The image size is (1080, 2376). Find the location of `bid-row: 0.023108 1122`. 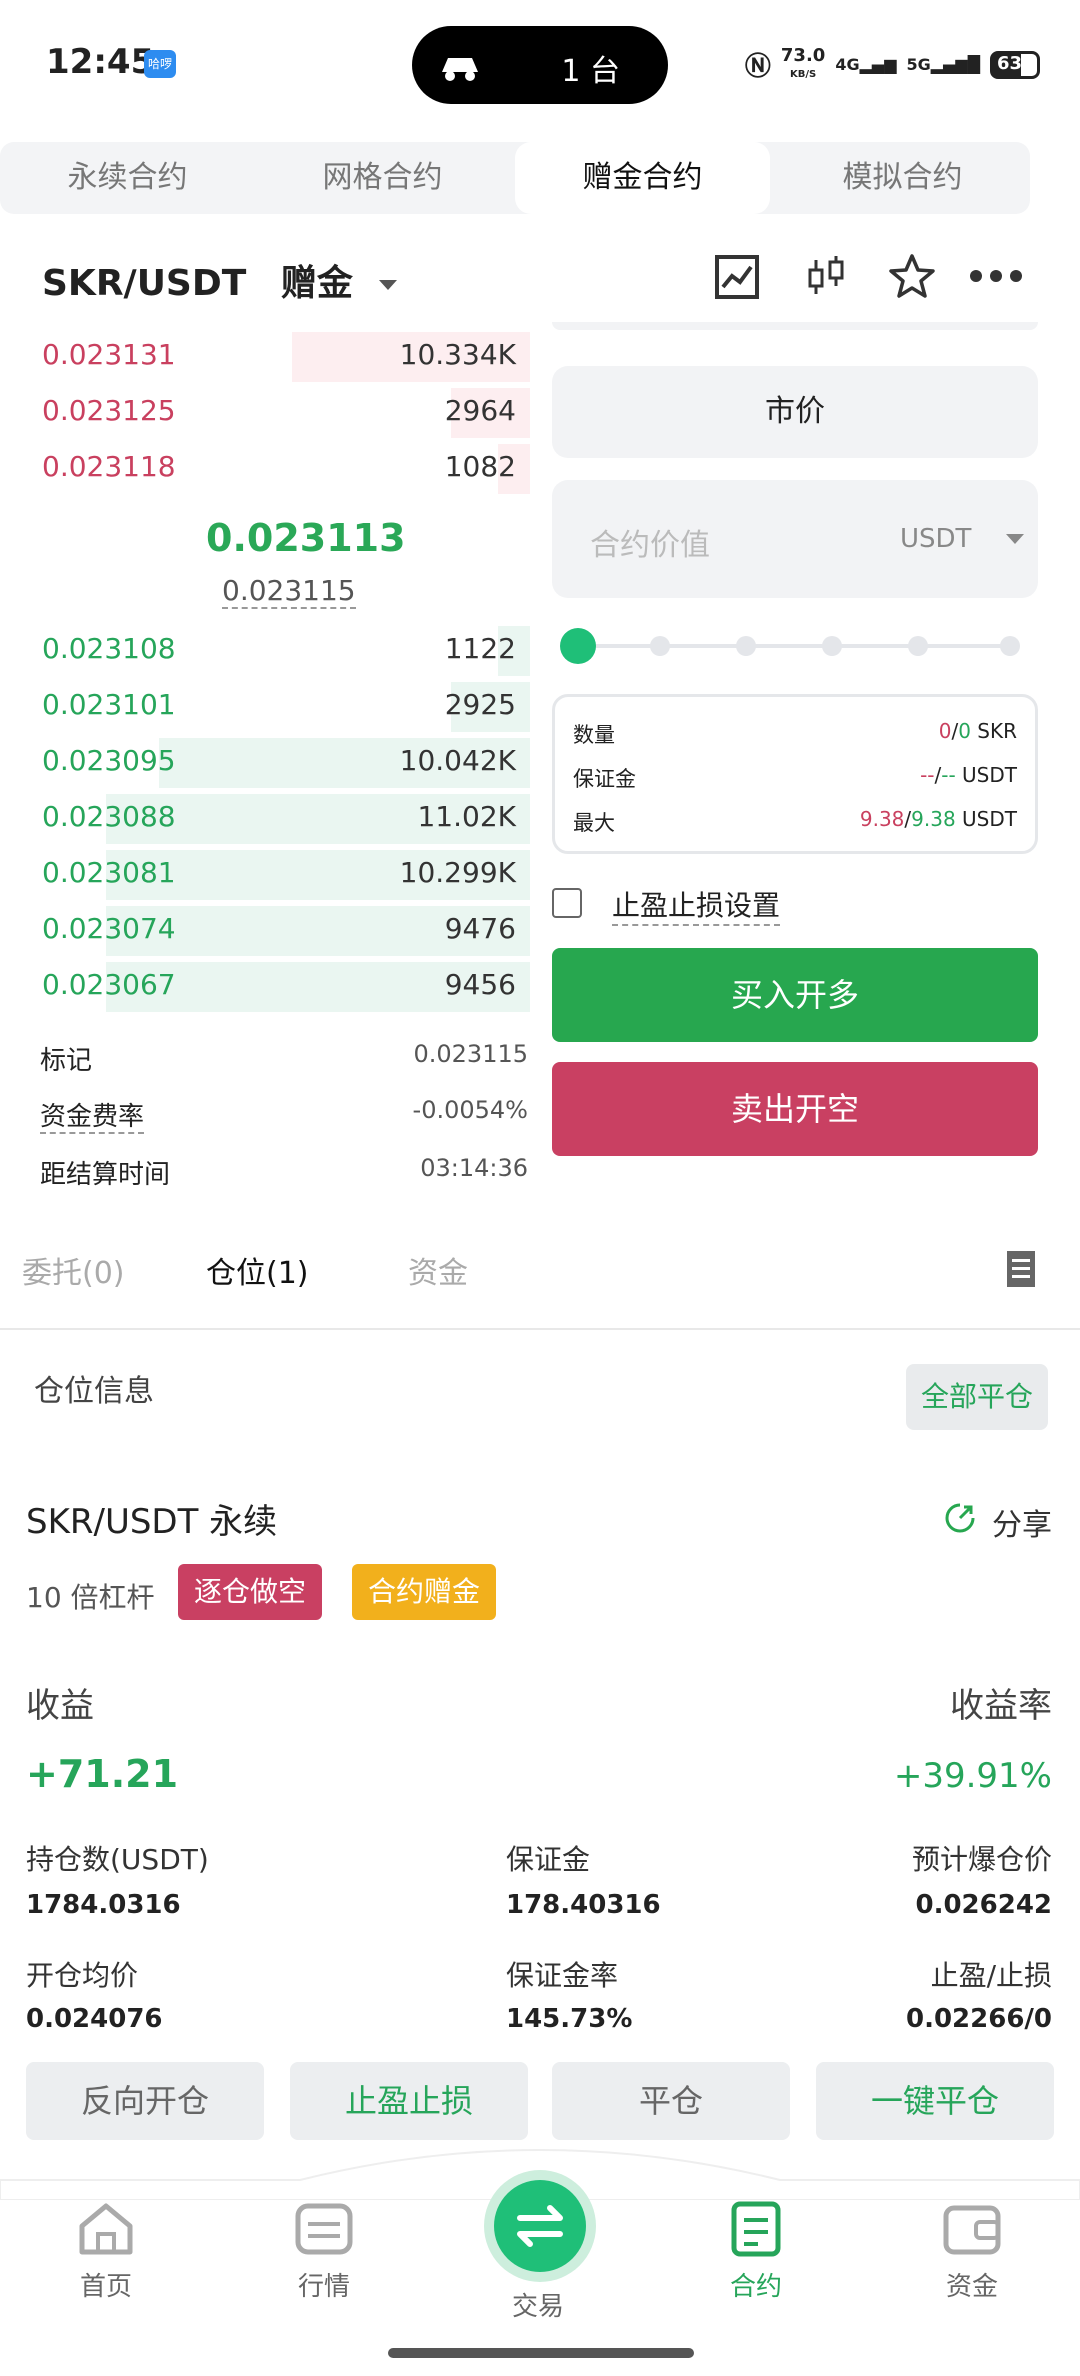

bid-row: 0.023108 1122 is located at coordinates (265, 651).